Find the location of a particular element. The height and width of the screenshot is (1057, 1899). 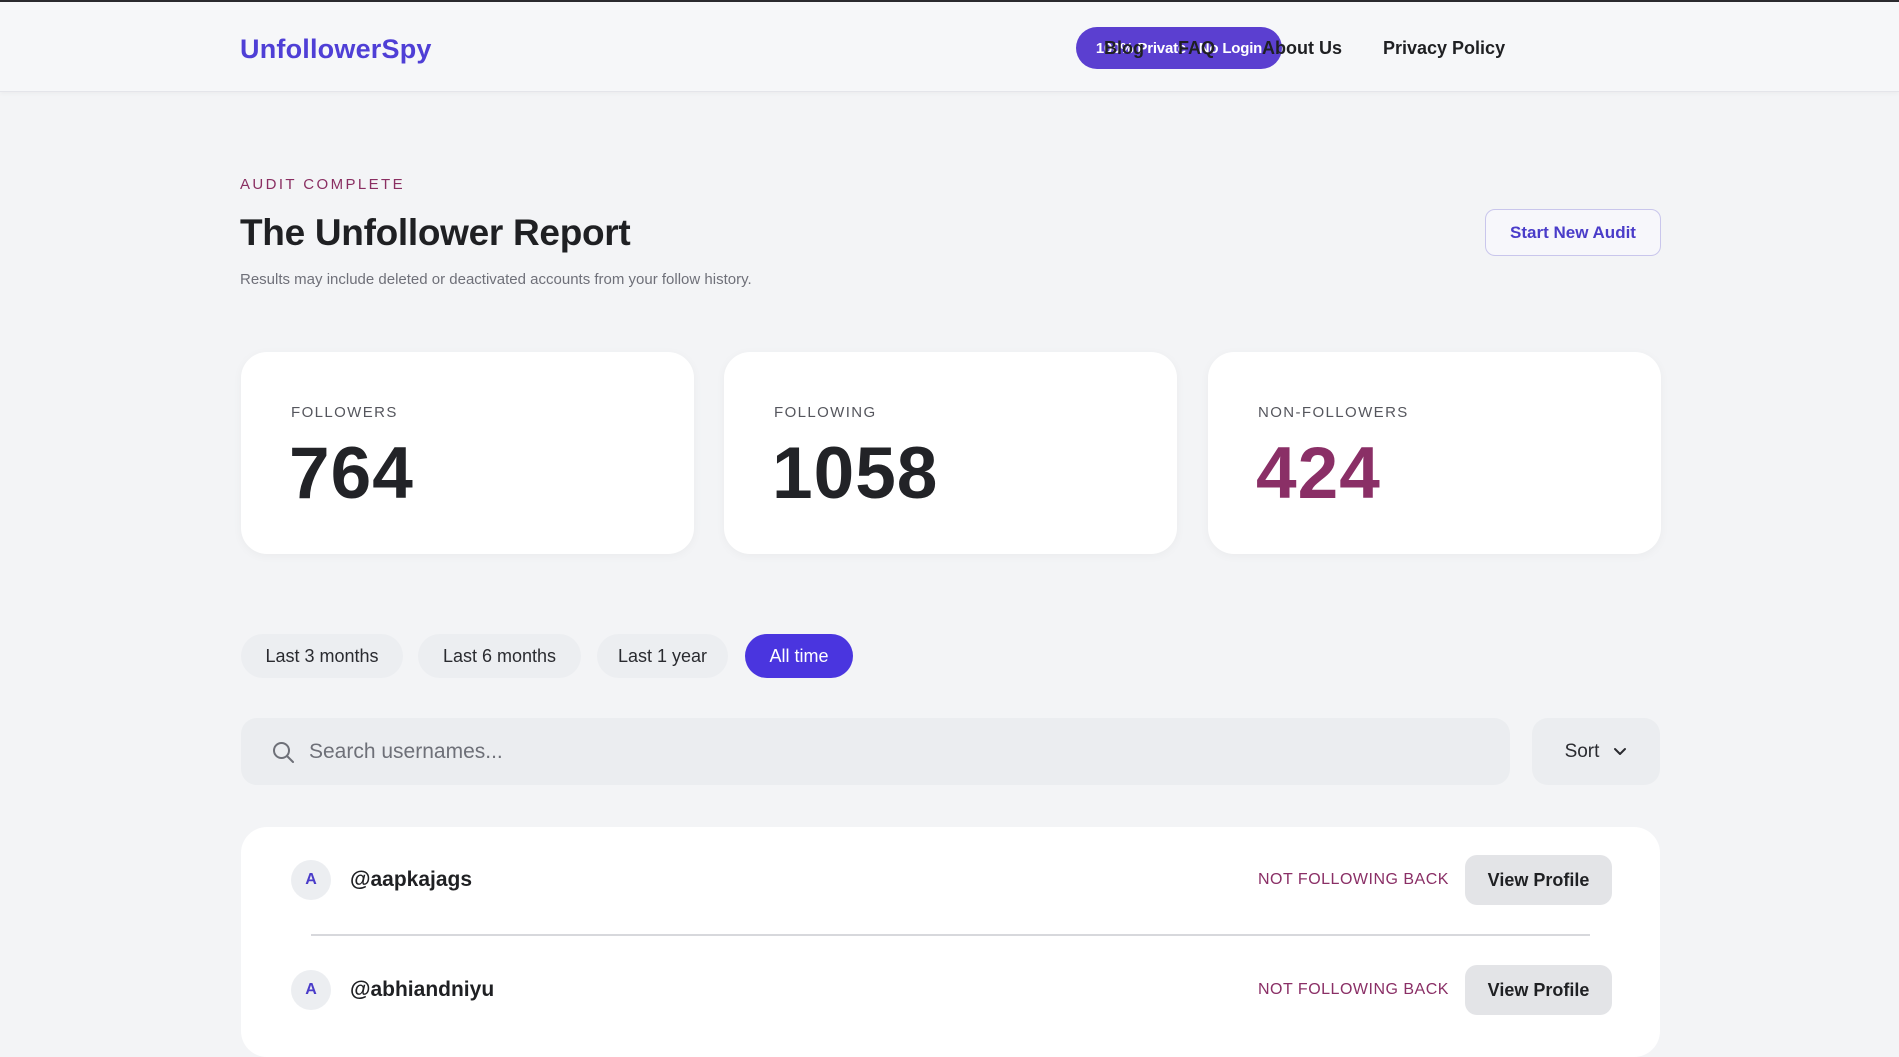

stat-card-non-followers: NON-FOLLOWERS 424 is located at coordinates (1434, 453).